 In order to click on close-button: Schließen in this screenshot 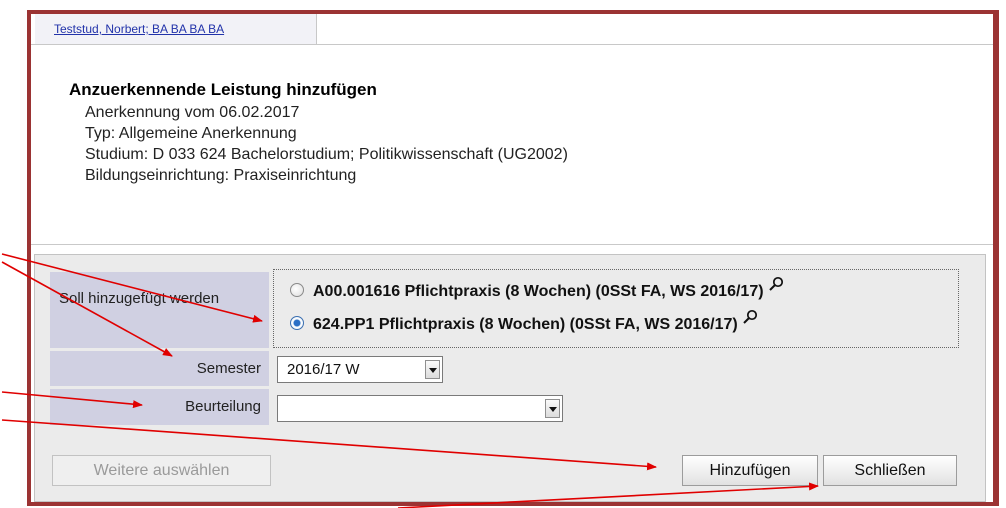, I will do `click(890, 470)`.